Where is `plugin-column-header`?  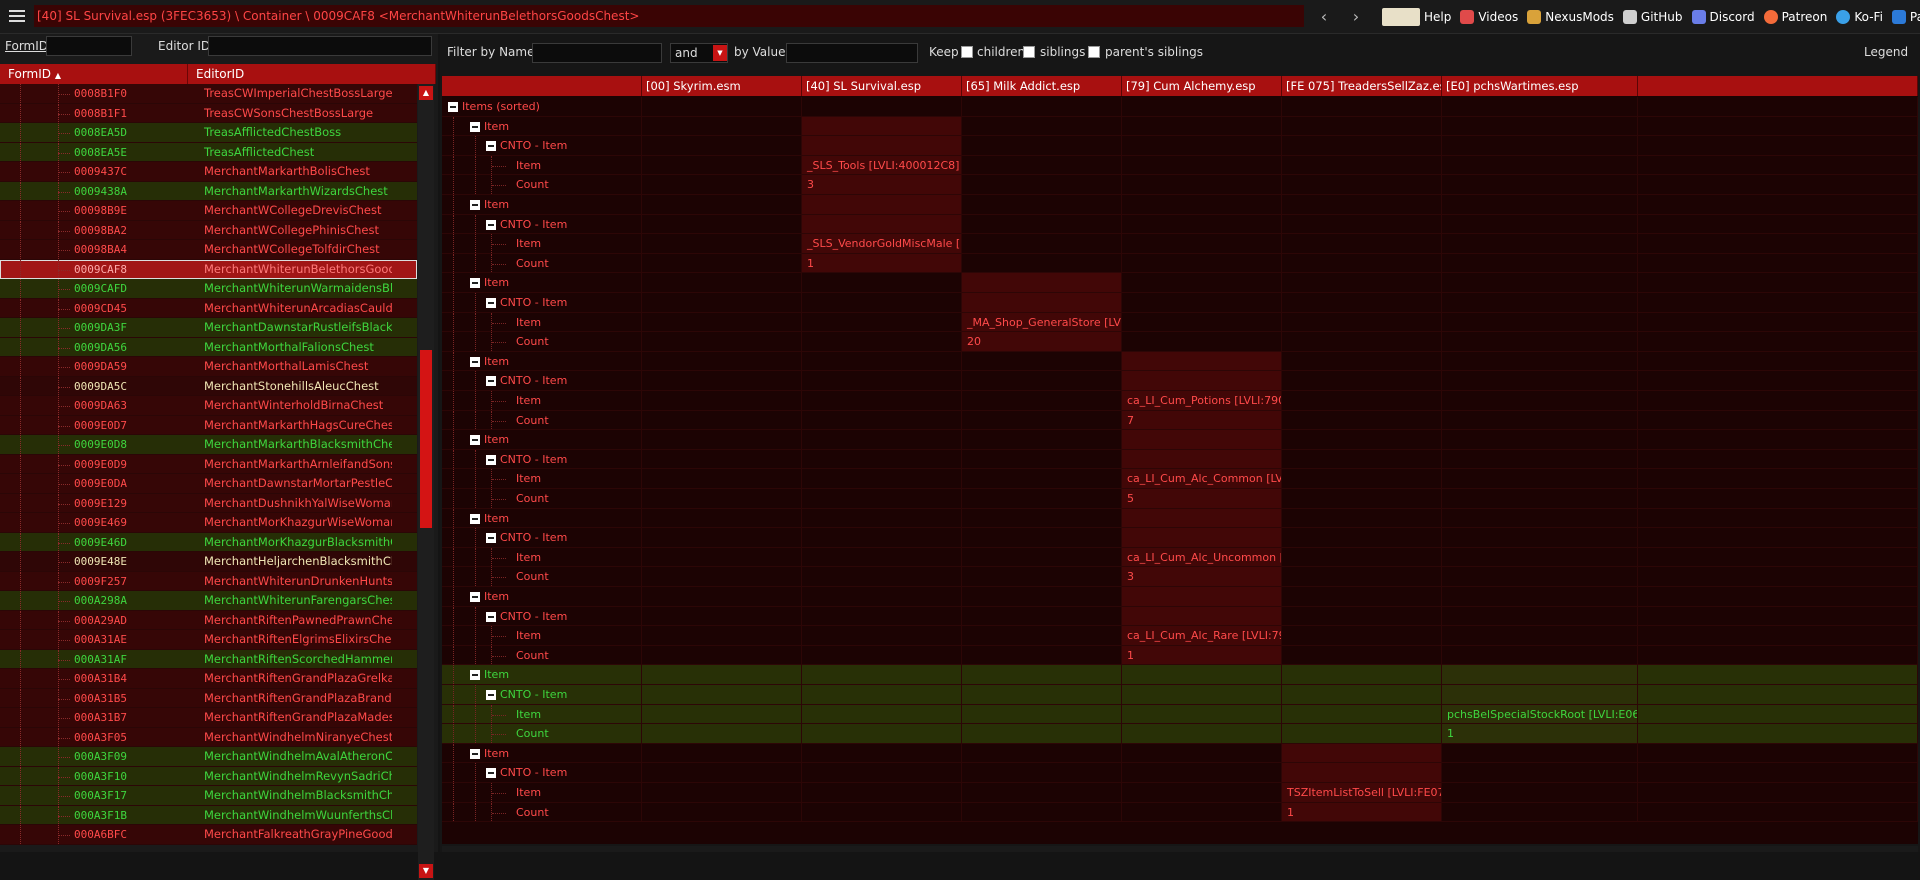 plugin-column-header is located at coordinates (542, 86).